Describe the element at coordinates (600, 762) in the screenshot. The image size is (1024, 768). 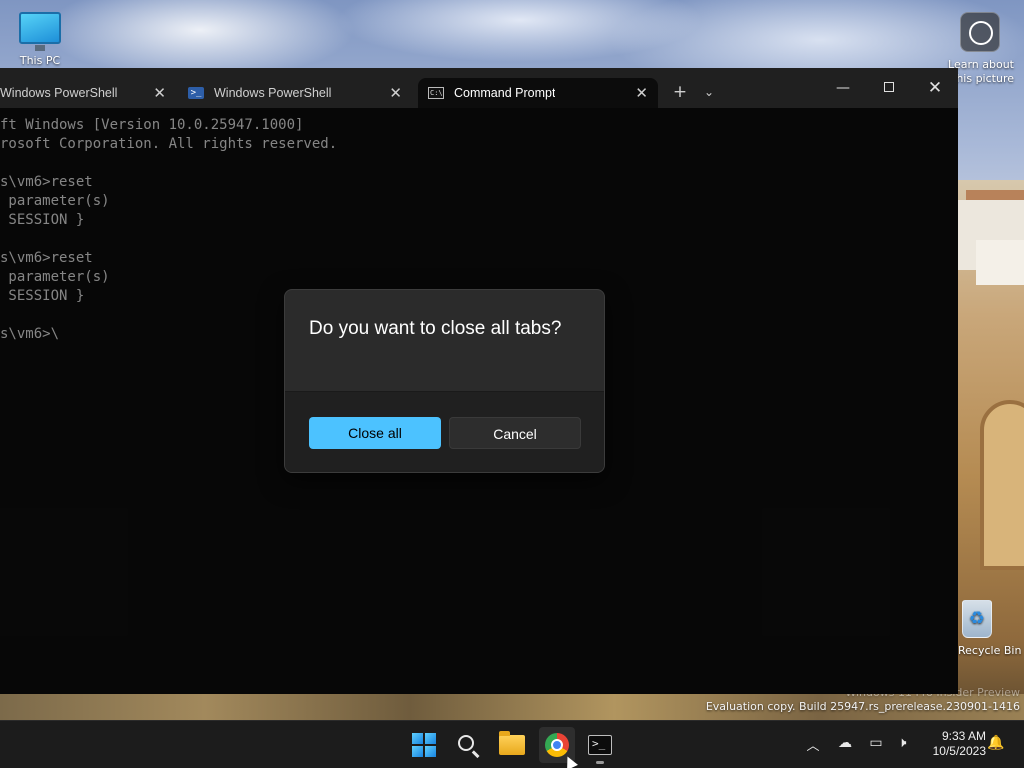
I see `active-app-indicator` at that location.